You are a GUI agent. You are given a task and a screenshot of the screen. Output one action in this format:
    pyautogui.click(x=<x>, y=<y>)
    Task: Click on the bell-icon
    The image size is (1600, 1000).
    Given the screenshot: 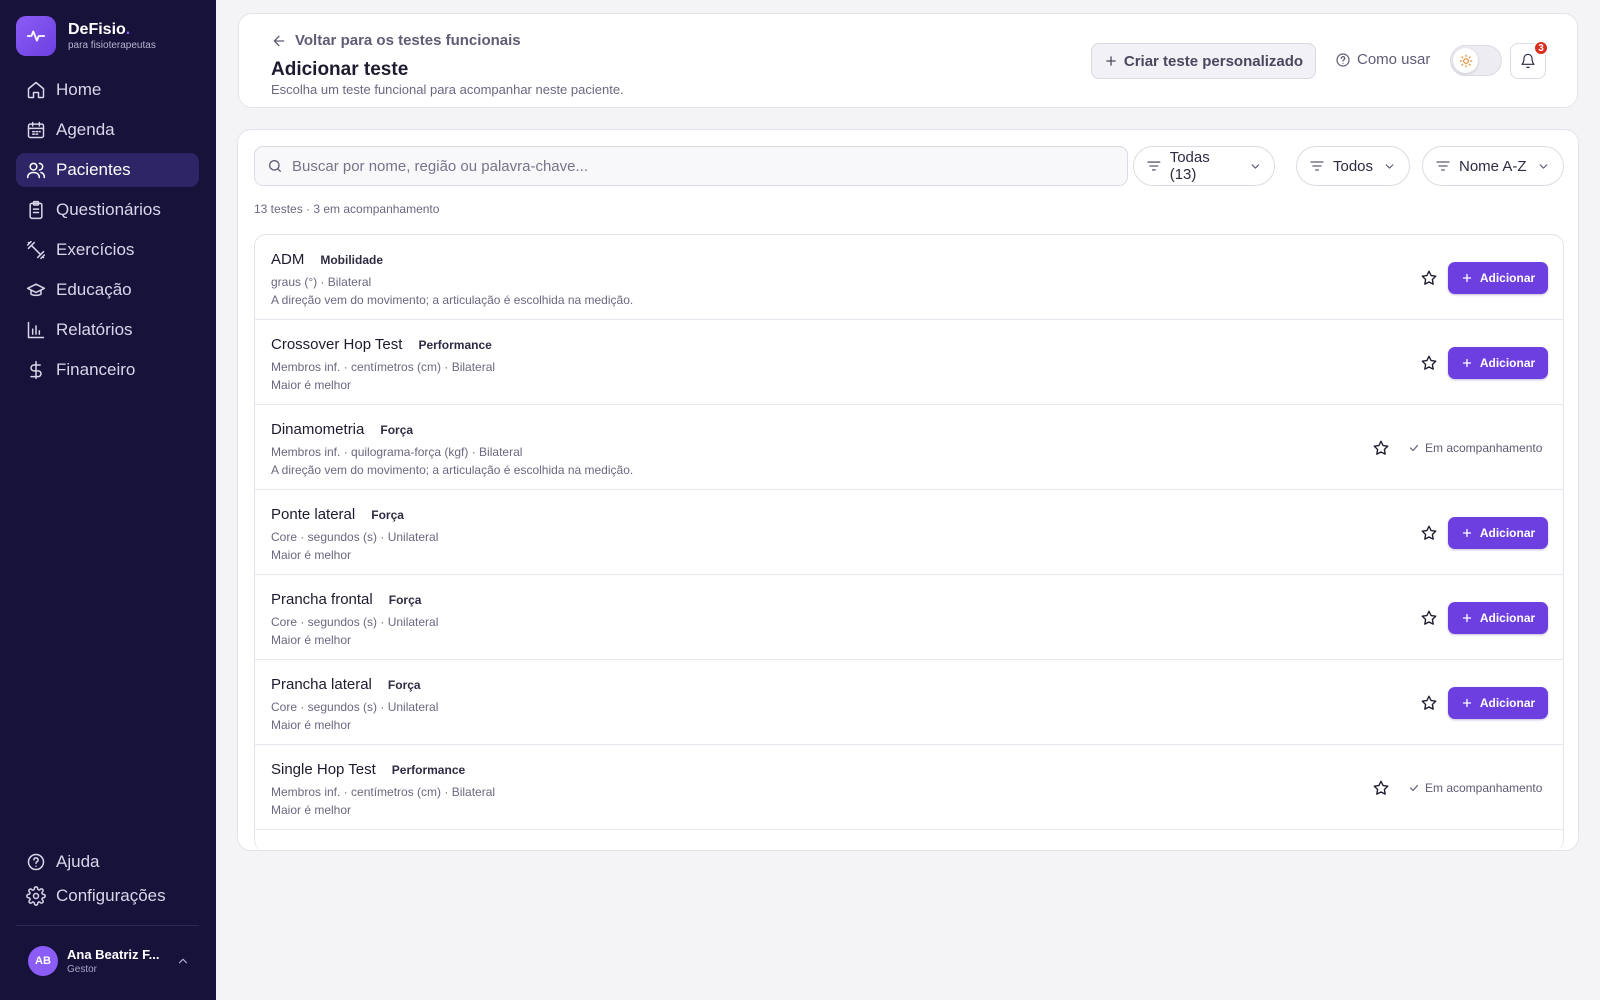 What is the action you would take?
    pyautogui.click(x=1528, y=61)
    